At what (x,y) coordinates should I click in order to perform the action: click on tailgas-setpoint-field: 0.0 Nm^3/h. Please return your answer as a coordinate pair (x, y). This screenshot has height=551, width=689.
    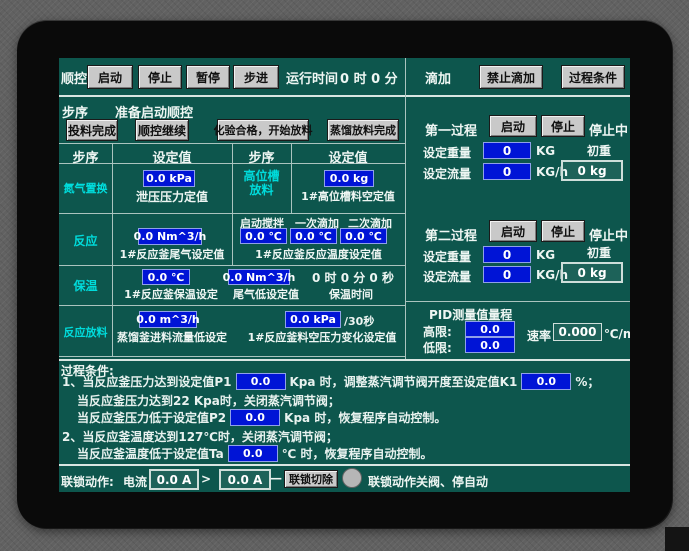
    Looking at the image, I should click on (170, 236).